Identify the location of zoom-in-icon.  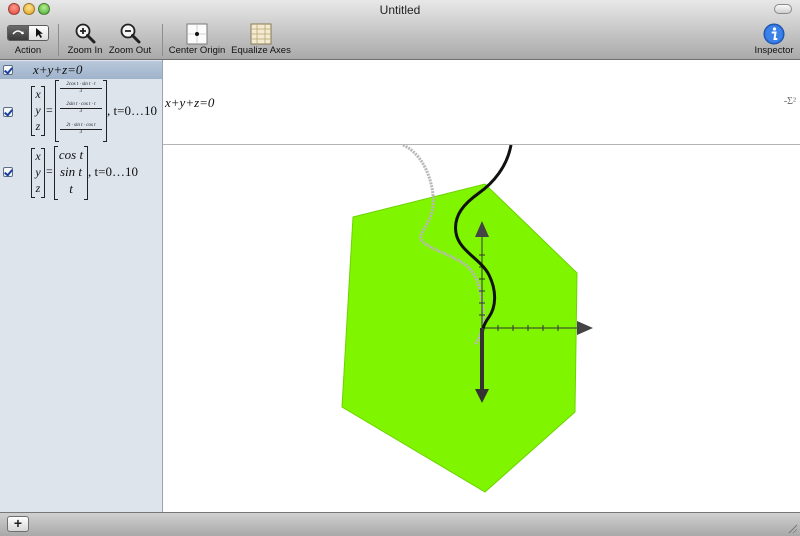
(85, 33).